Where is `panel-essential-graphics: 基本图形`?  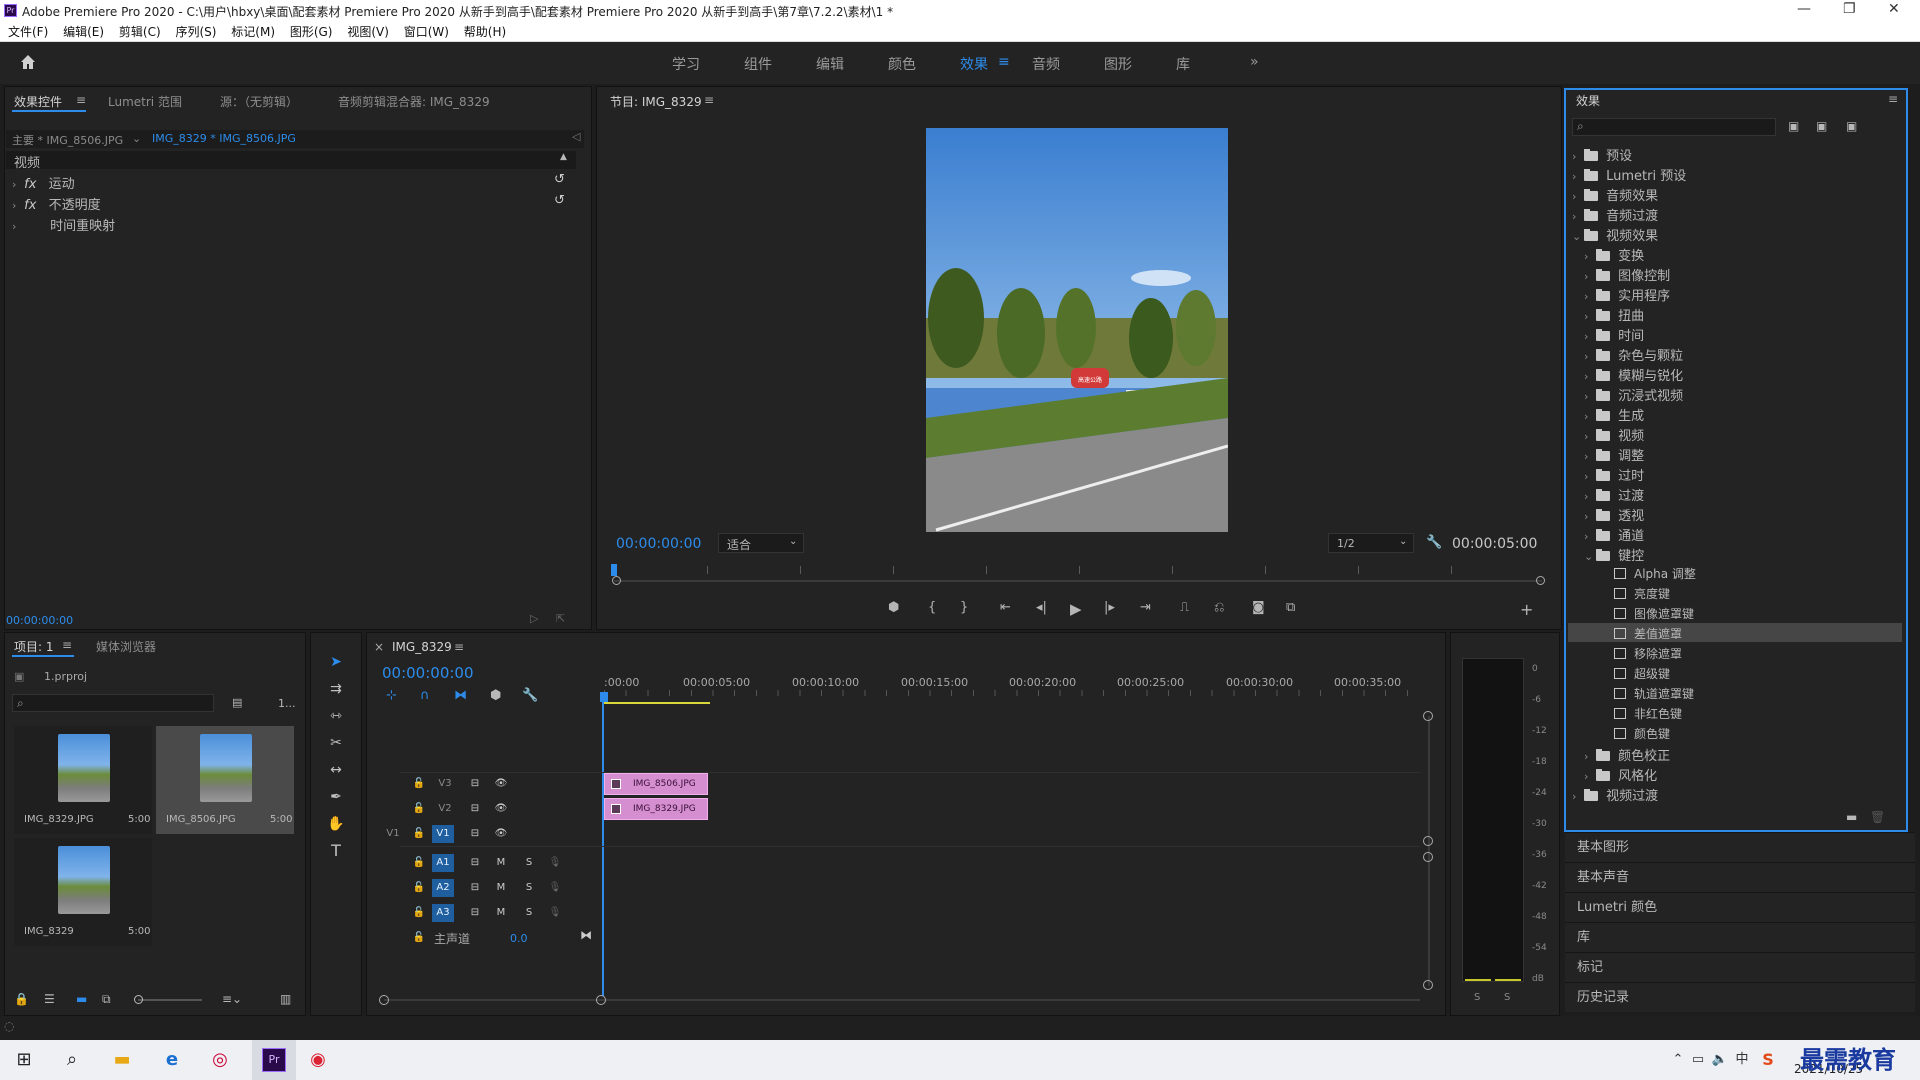
panel-essential-graphics: 基本图形 is located at coordinates (1740, 847).